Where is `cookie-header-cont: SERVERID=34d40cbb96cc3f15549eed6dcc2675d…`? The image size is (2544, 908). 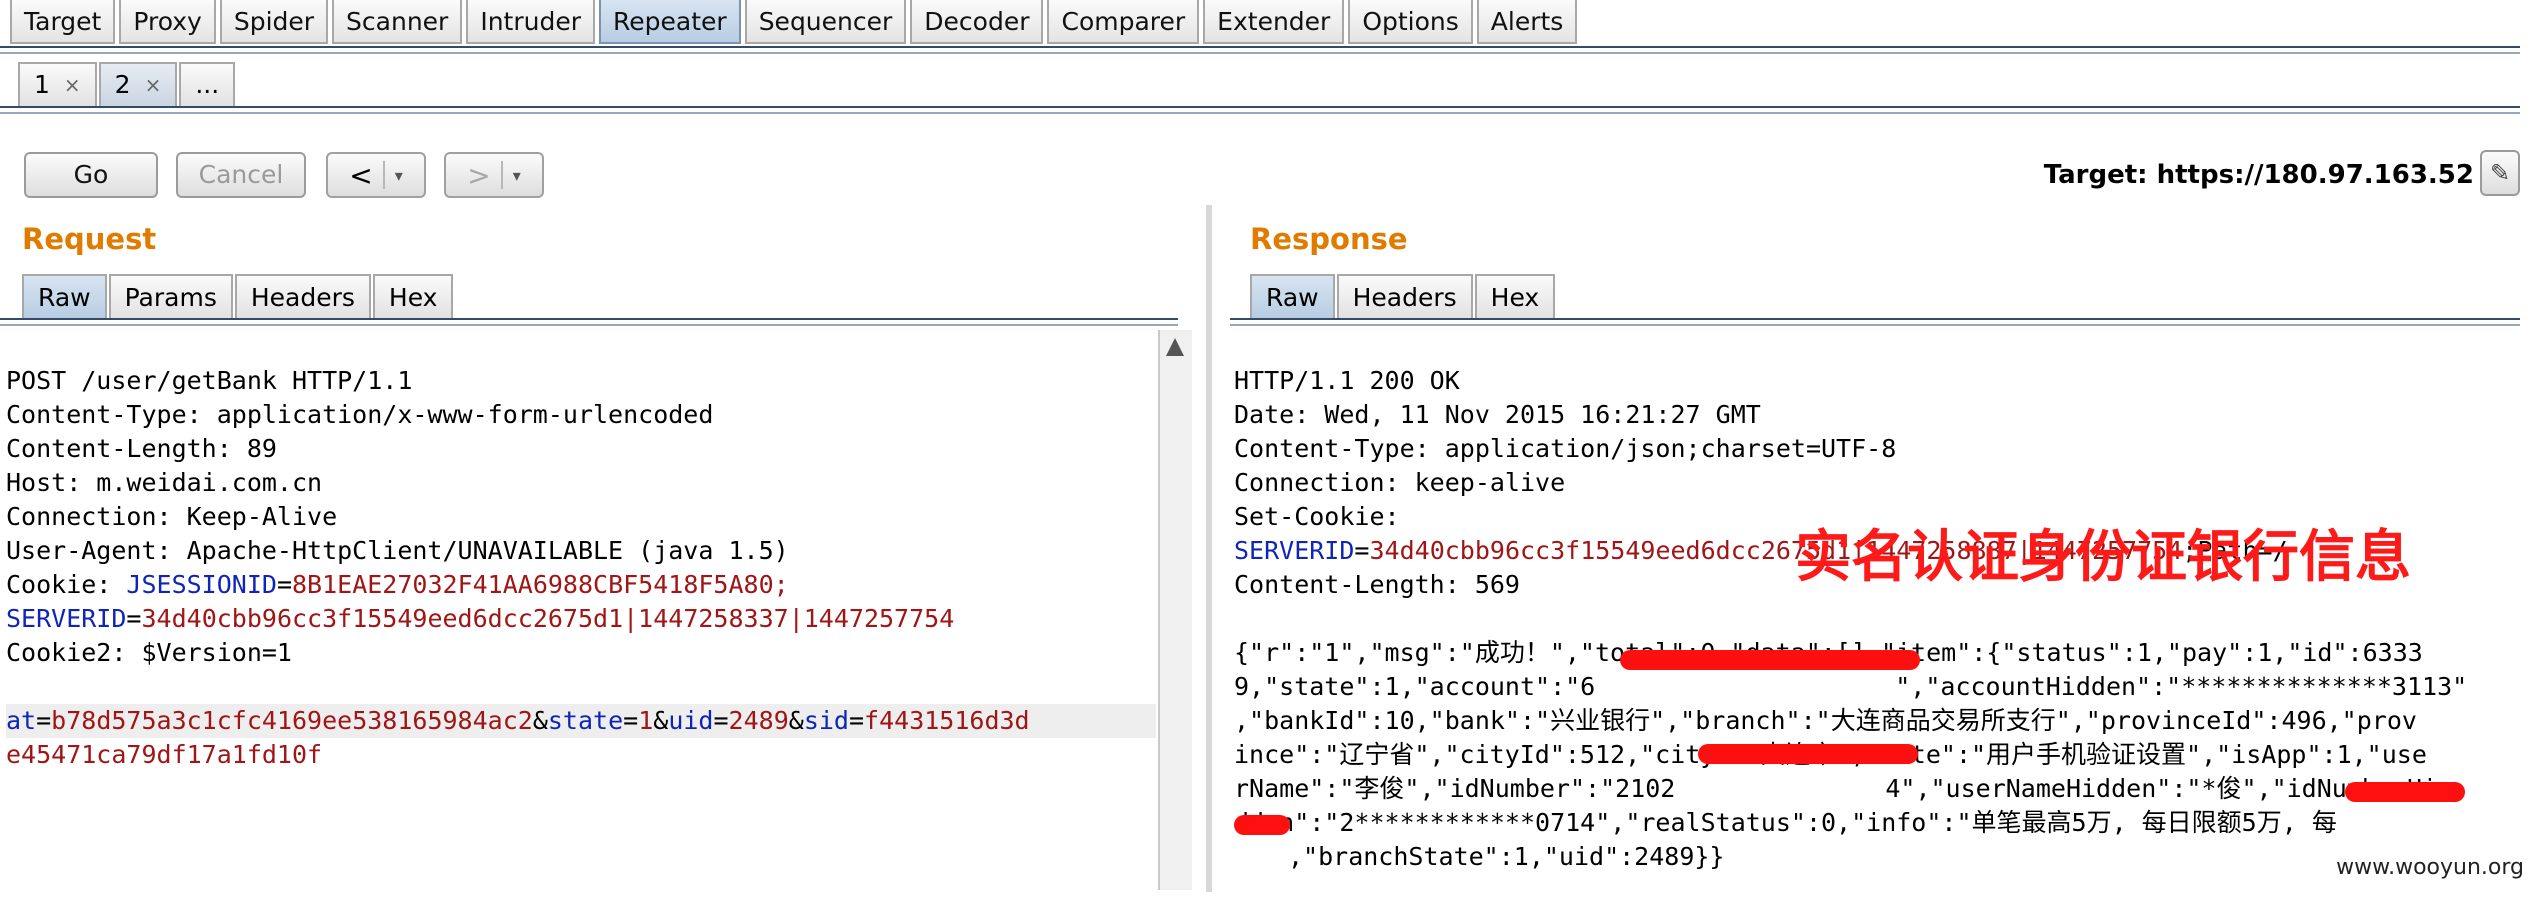
cookie-header-cont: SERVERID=34d40cbb96cc3f15549eed6dcc2675d… is located at coordinates (480, 618).